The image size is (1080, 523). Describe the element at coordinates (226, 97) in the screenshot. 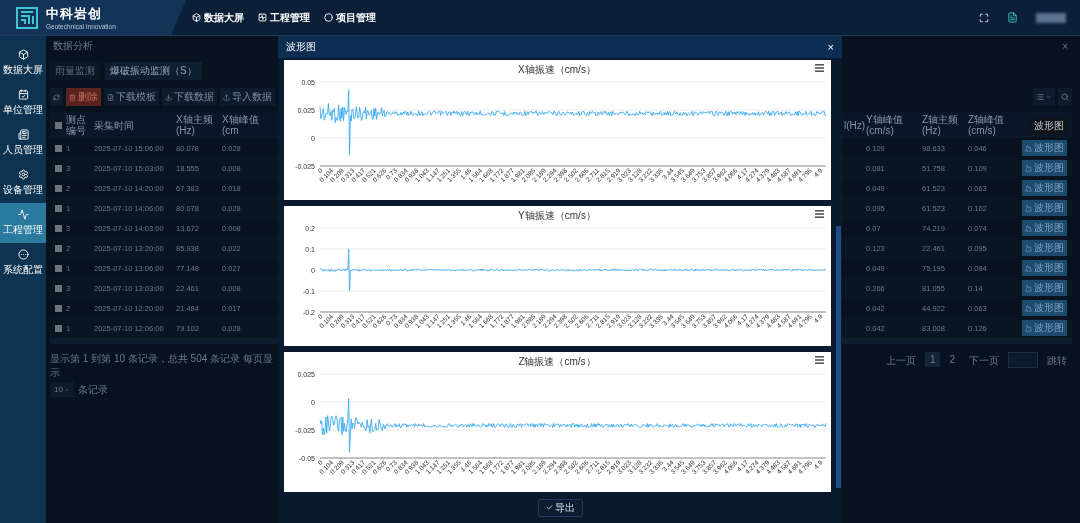

I see `upload-icon` at that location.